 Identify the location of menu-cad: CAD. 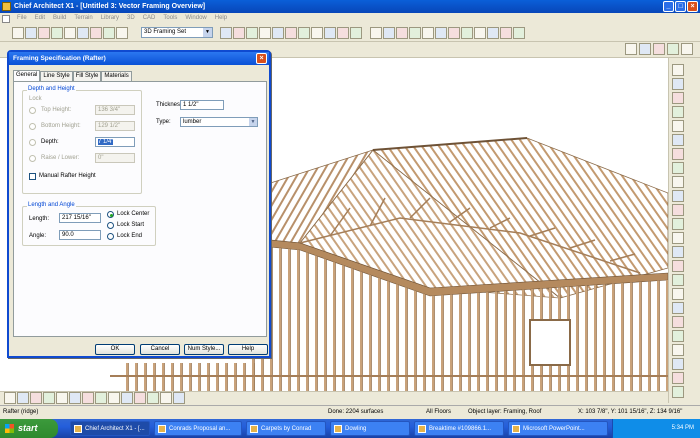
(149, 18).